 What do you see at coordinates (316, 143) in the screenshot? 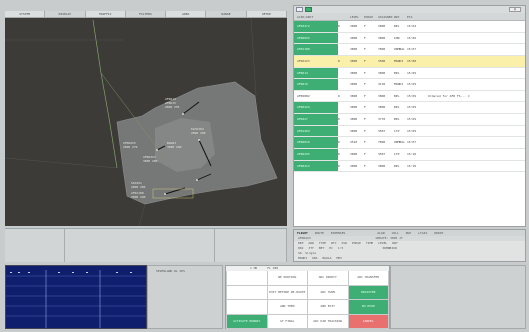
I see `flight-callsign: AFR6016` at bounding box center [316, 143].